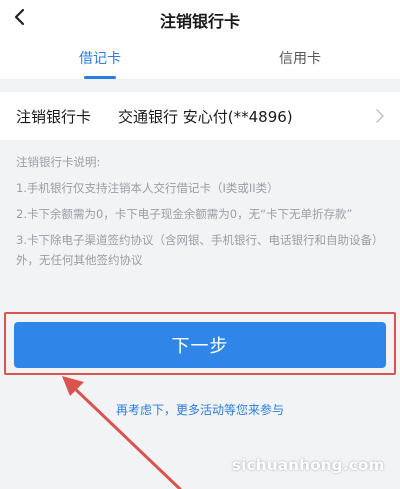  Describe the element at coordinates (200, 345) in the screenshot. I see `next-step-button: 下一步` at that location.